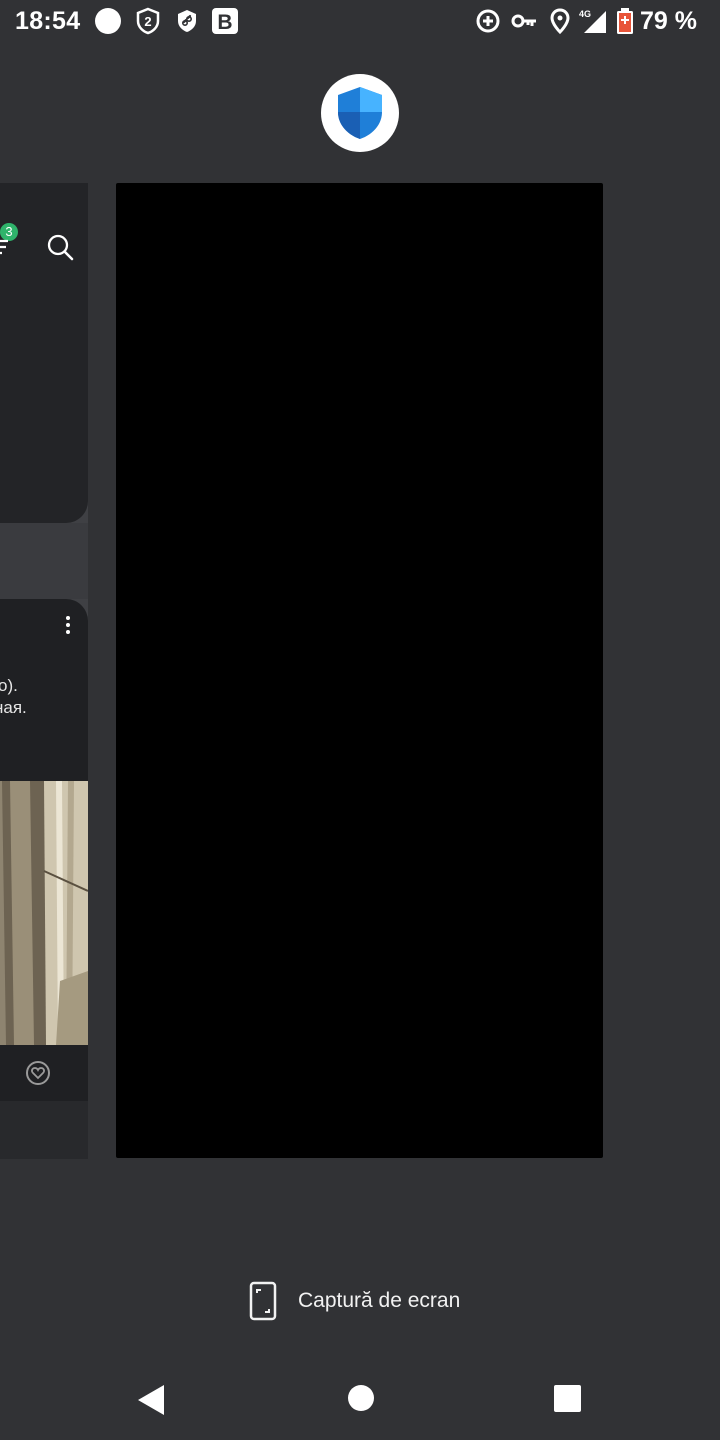 This screenshot has height=1440, width=720. I want to click on recents-icon, so click(567, 1398).